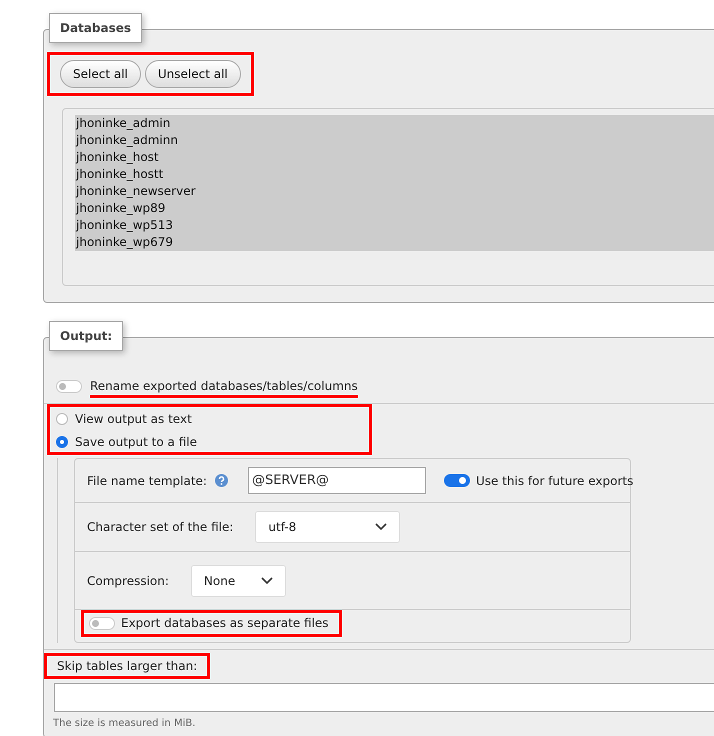 This screenshot has height=736, width=714. What do you see at coordinates (394, 157) in the screenshot?
I see `database-option: jhoninke_host` at bounding box center [394, 157].